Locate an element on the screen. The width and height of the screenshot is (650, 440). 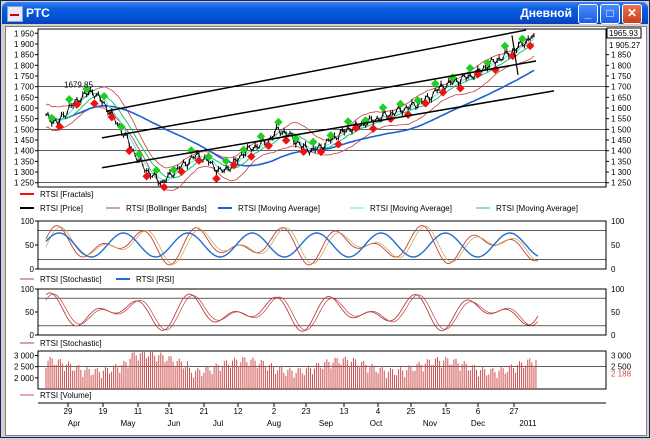
price-right-axis-label: 1 350 is located at coordinates (621, 161).